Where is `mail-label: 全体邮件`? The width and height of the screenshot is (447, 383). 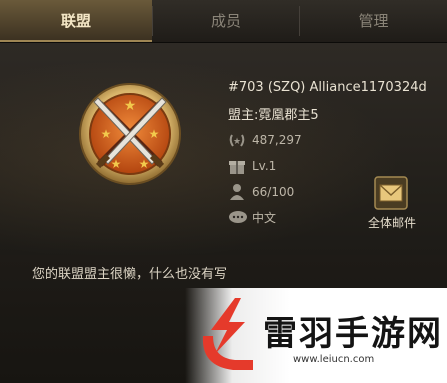
mail-label: 全体邮件 is located at coordinates (391, 223).